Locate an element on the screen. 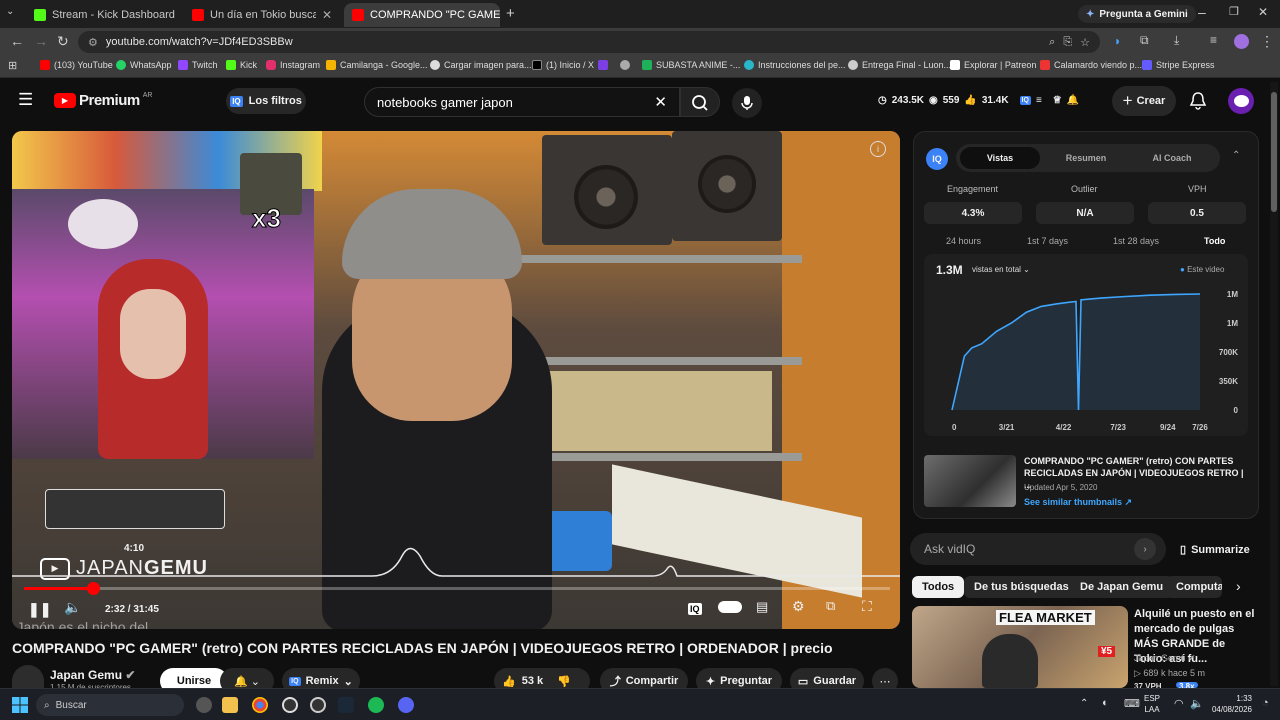 The width and height of the screenshot is (1280, 720). bookmark-twitch: Twitch is located at coordinates (198, 65).